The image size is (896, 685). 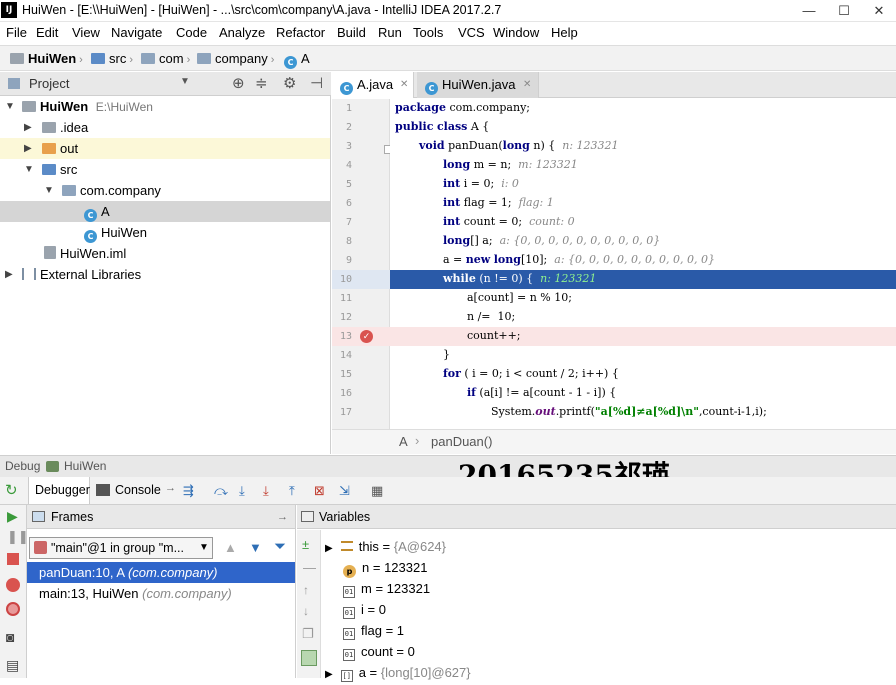 What do you see at coordinates (165, 148) in the screenshot?
I see `tree-item-out: ▶ out` at bounding box center [165, 148].